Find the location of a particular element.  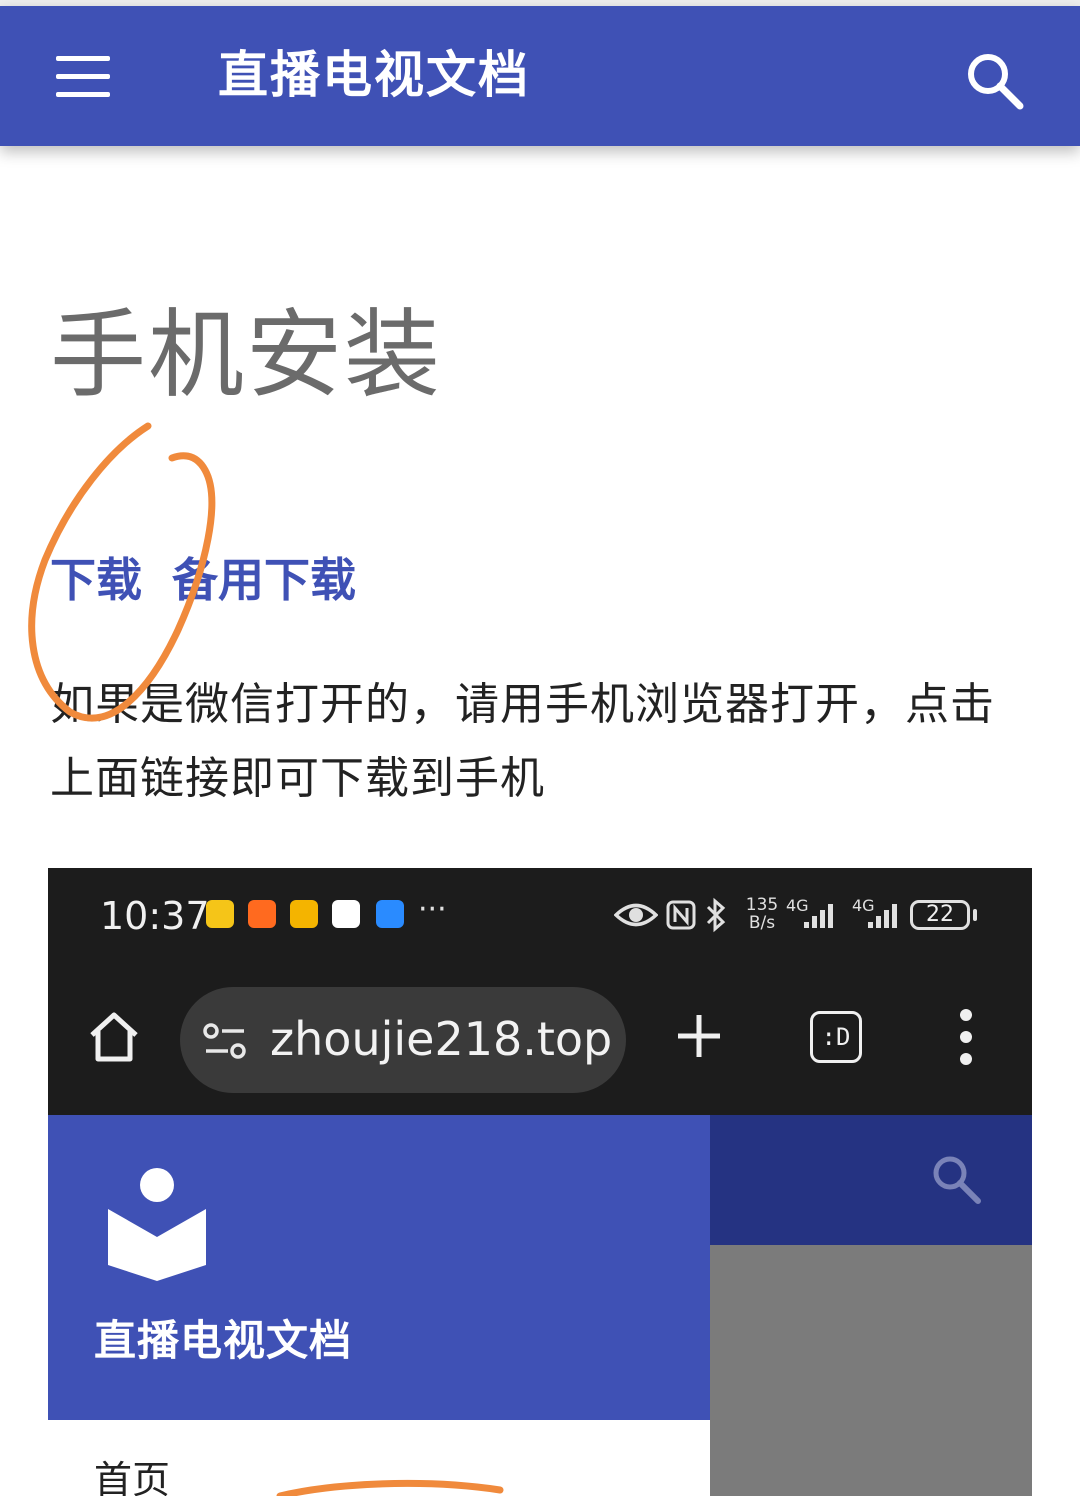

app-bar: 直播电视文档 is located at coordinates (540, 76).